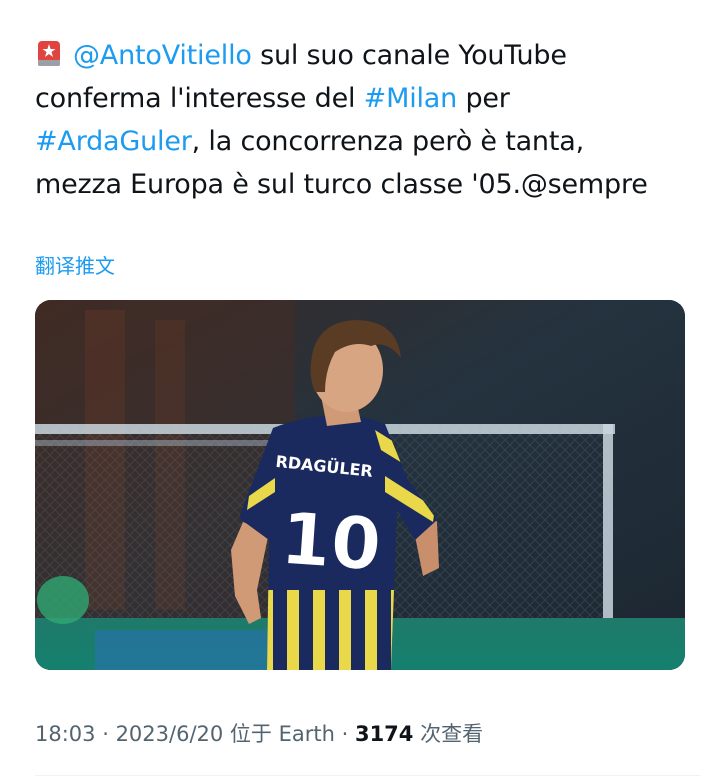 The width and height of the screenshot is (720, 783). Describe the element at coordinates (331, 541) in the screenshot. I see `jersey-number: 10` at that location.